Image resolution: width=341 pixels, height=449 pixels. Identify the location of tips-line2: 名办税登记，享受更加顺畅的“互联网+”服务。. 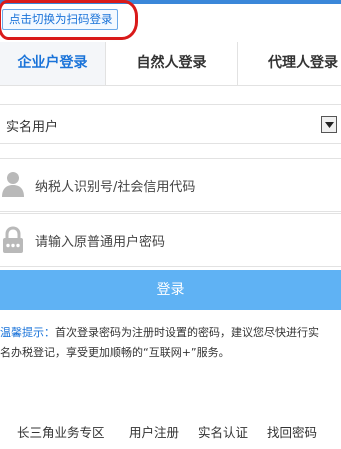
(115, 352).